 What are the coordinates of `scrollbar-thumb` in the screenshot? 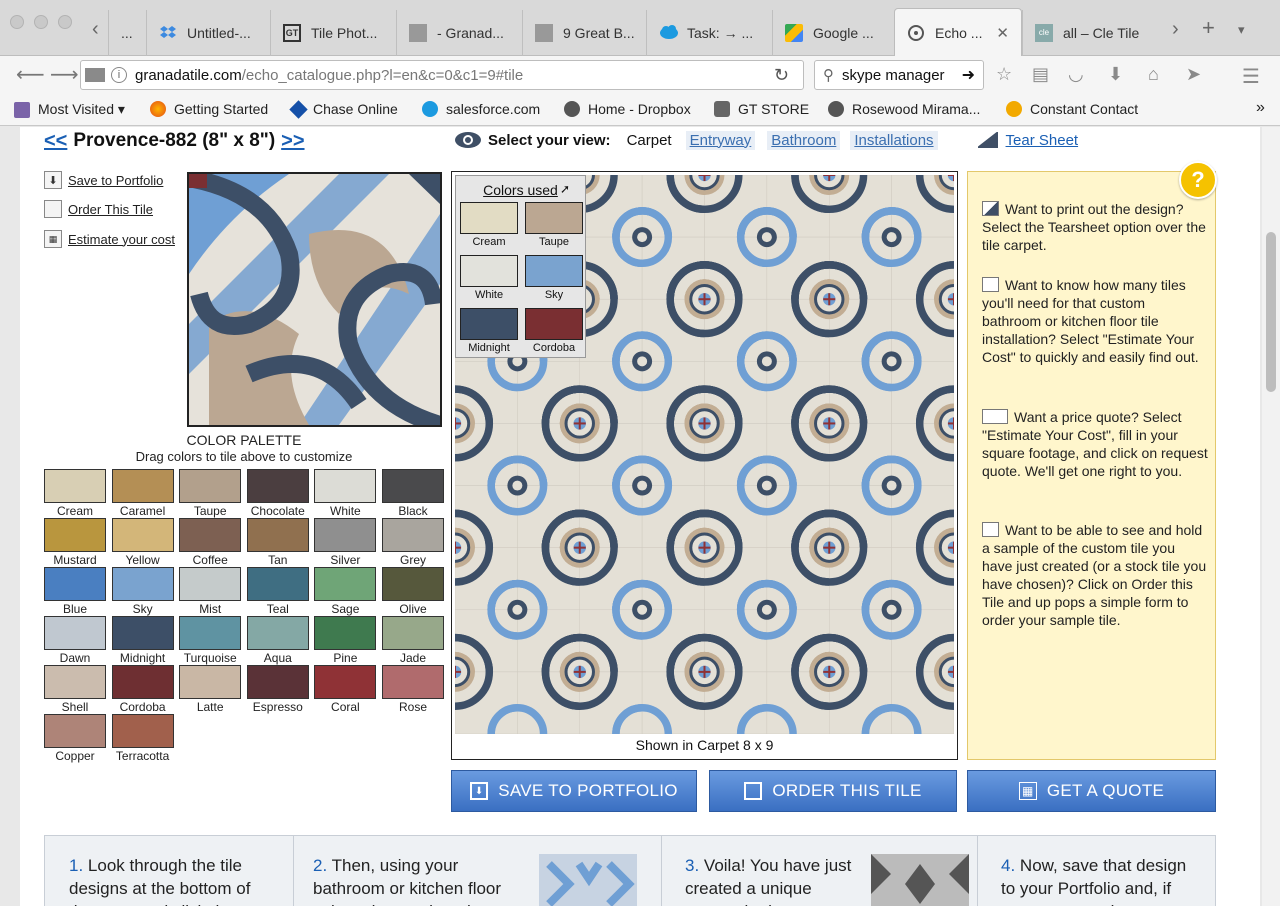 It's located at (1271, 312).